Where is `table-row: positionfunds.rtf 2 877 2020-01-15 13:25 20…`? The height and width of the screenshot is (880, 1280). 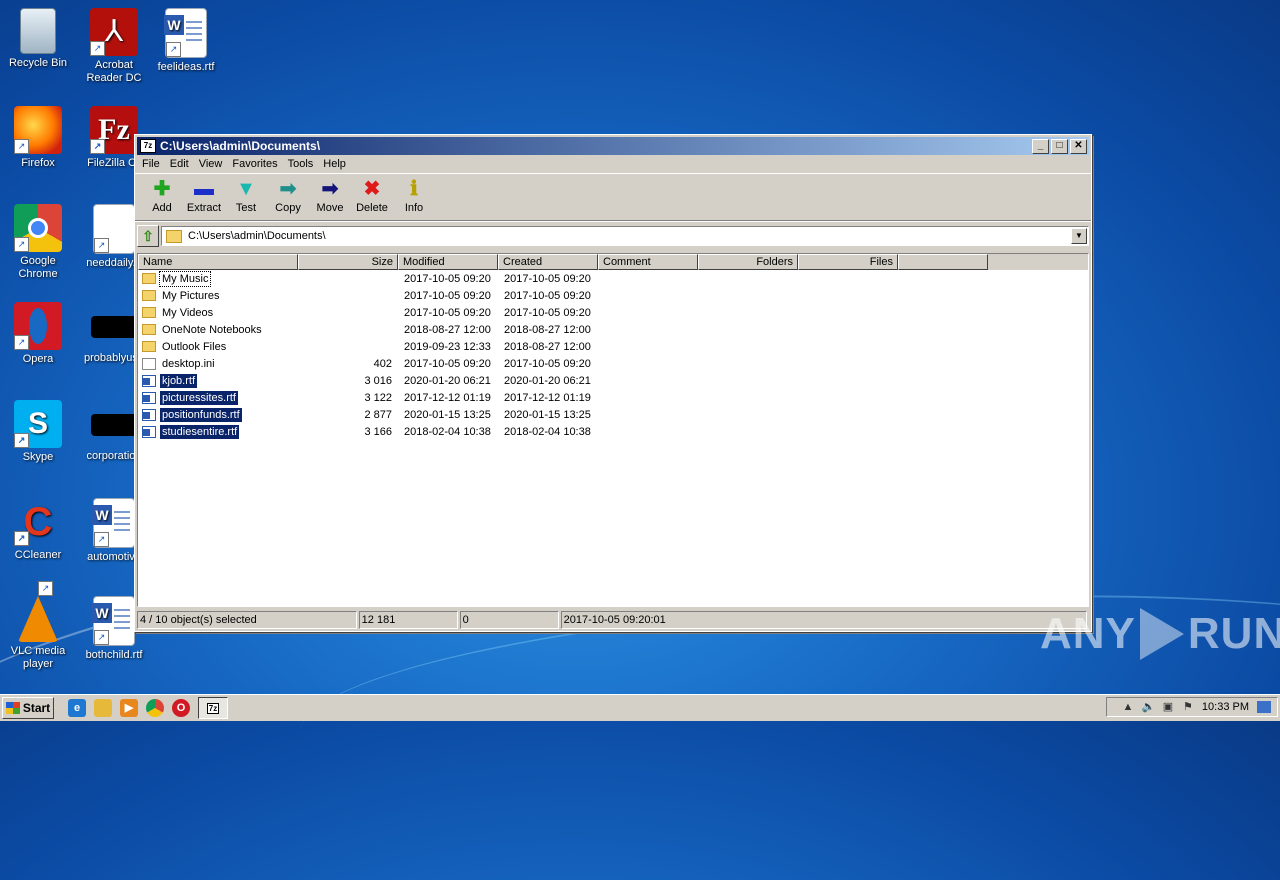
table-row: positionfunds.rtf 2 877 2020-01-15 13:25 20… is located at coordinates (613, 414).